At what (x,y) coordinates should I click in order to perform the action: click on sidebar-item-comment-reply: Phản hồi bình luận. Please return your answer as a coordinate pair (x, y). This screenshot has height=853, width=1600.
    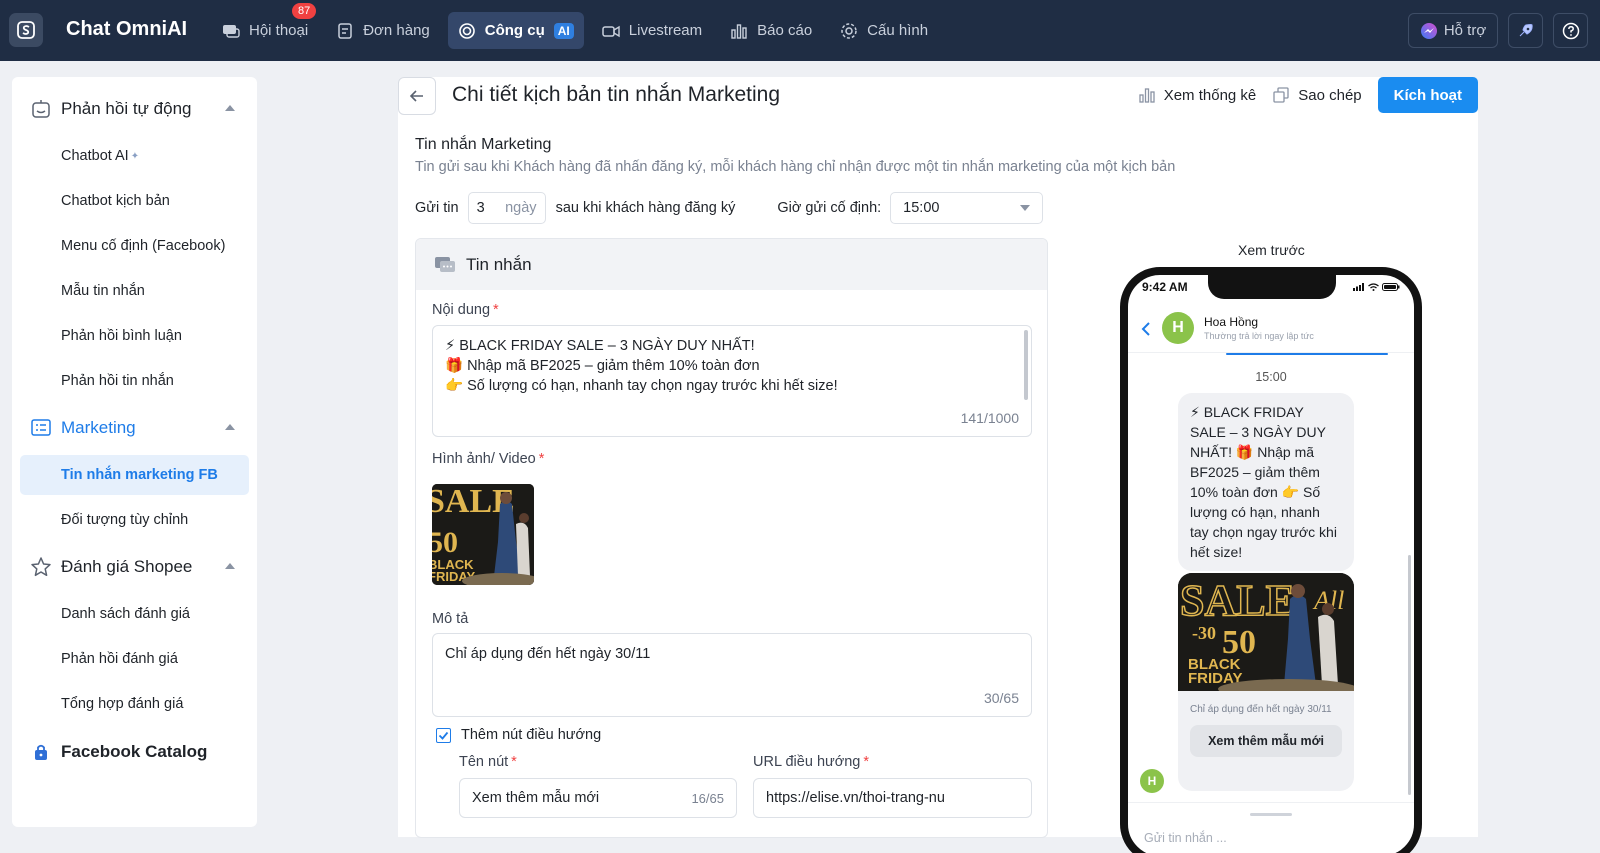
    Looking at the image, I should click on (134, 336).